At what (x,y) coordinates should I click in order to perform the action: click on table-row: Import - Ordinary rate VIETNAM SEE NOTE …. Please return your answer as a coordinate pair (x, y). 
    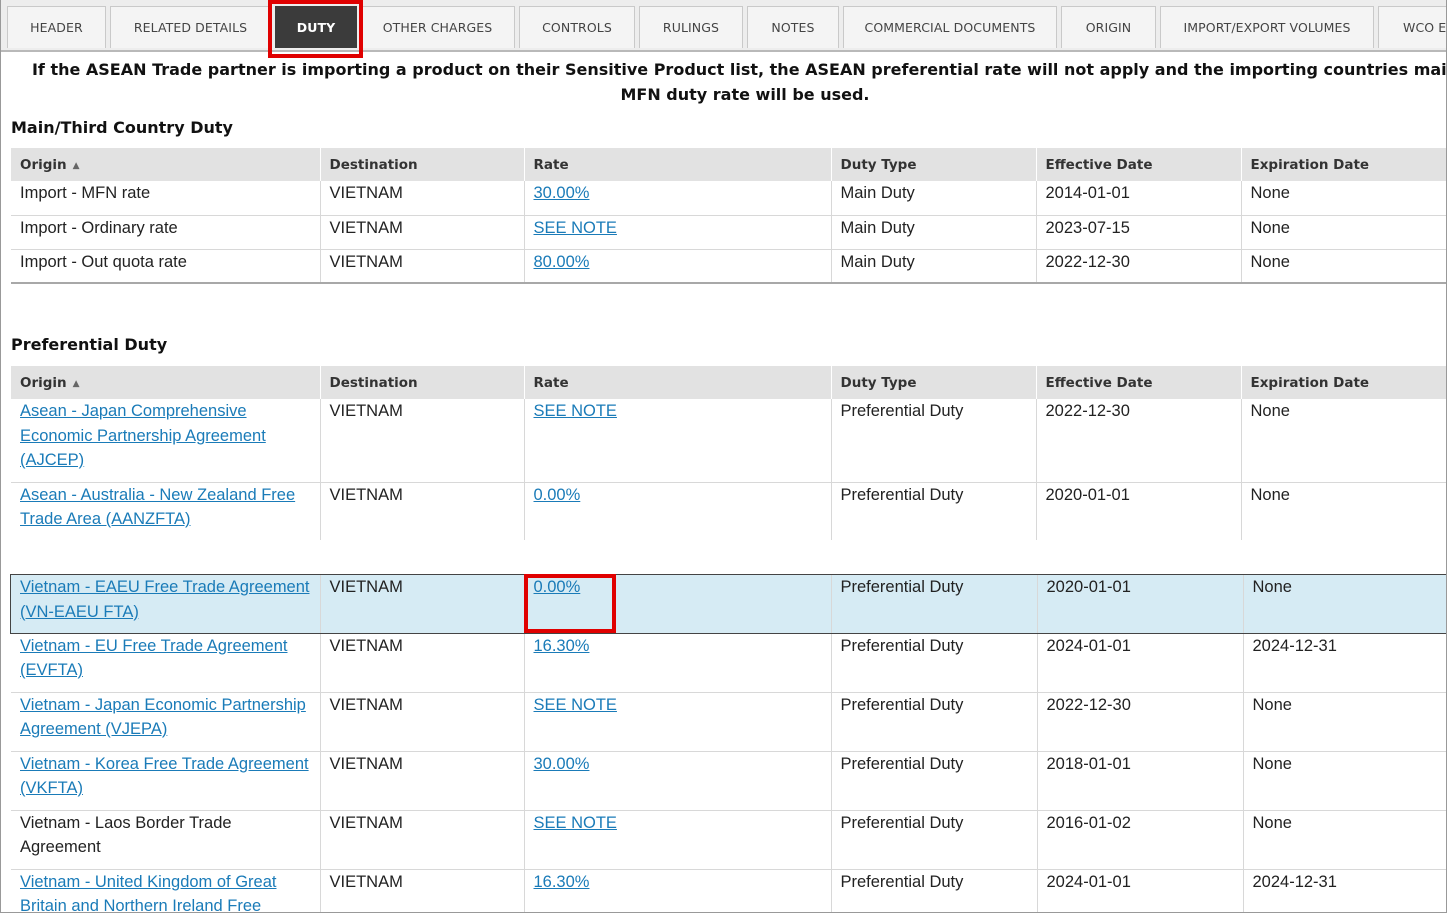
    Looking at the image, I should click on (728, 232).